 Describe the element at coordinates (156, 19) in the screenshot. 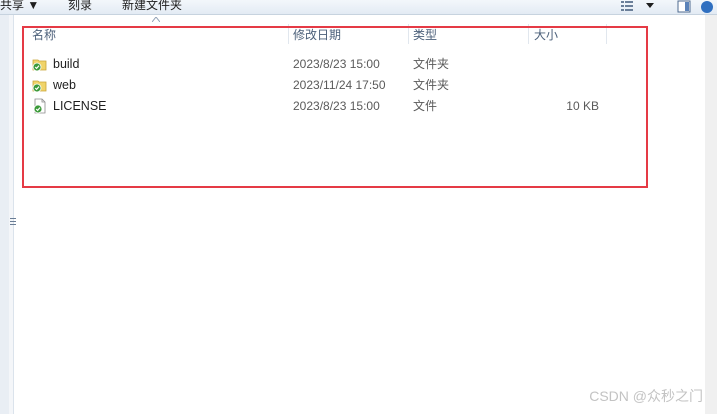

I see `sort-up-arrow-icon` at that location.